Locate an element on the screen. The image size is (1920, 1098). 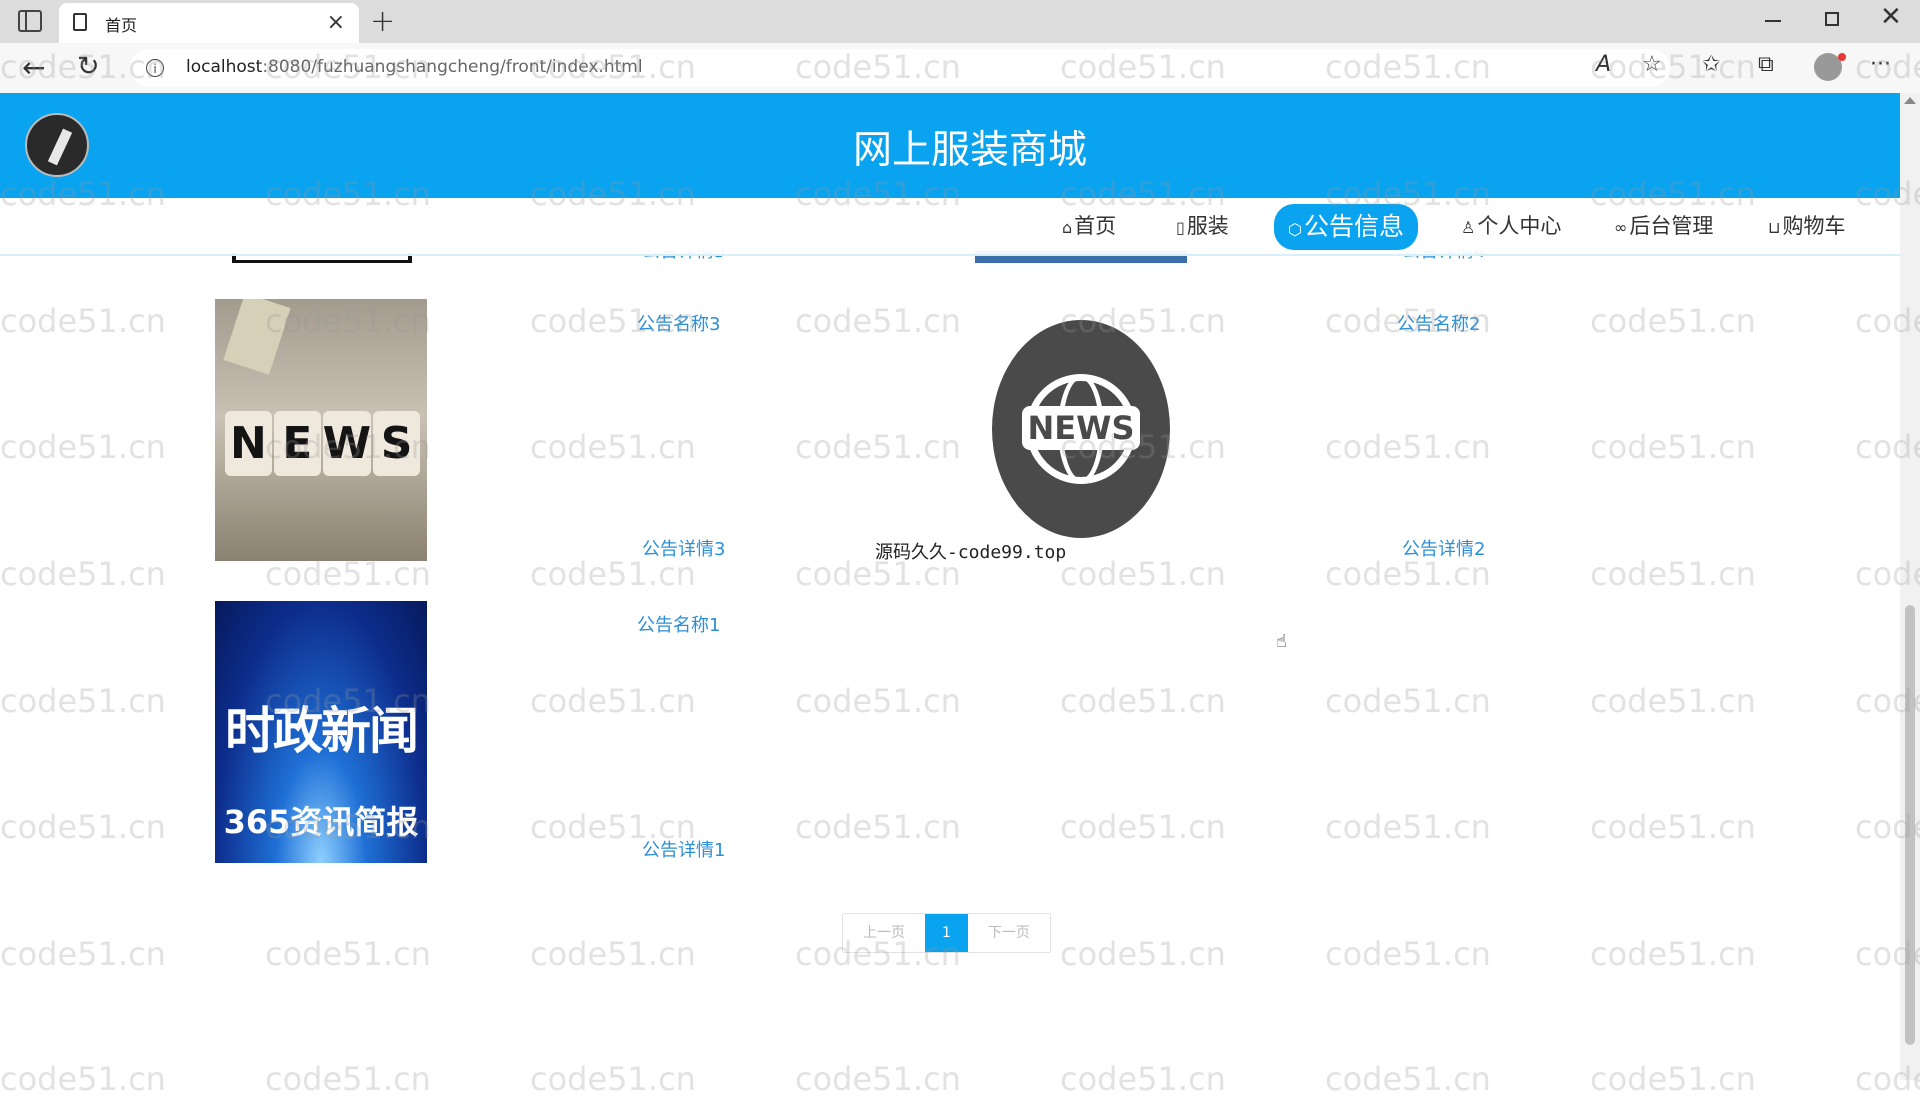
notice-image: NEWS is located at coordinates (1081, 429).